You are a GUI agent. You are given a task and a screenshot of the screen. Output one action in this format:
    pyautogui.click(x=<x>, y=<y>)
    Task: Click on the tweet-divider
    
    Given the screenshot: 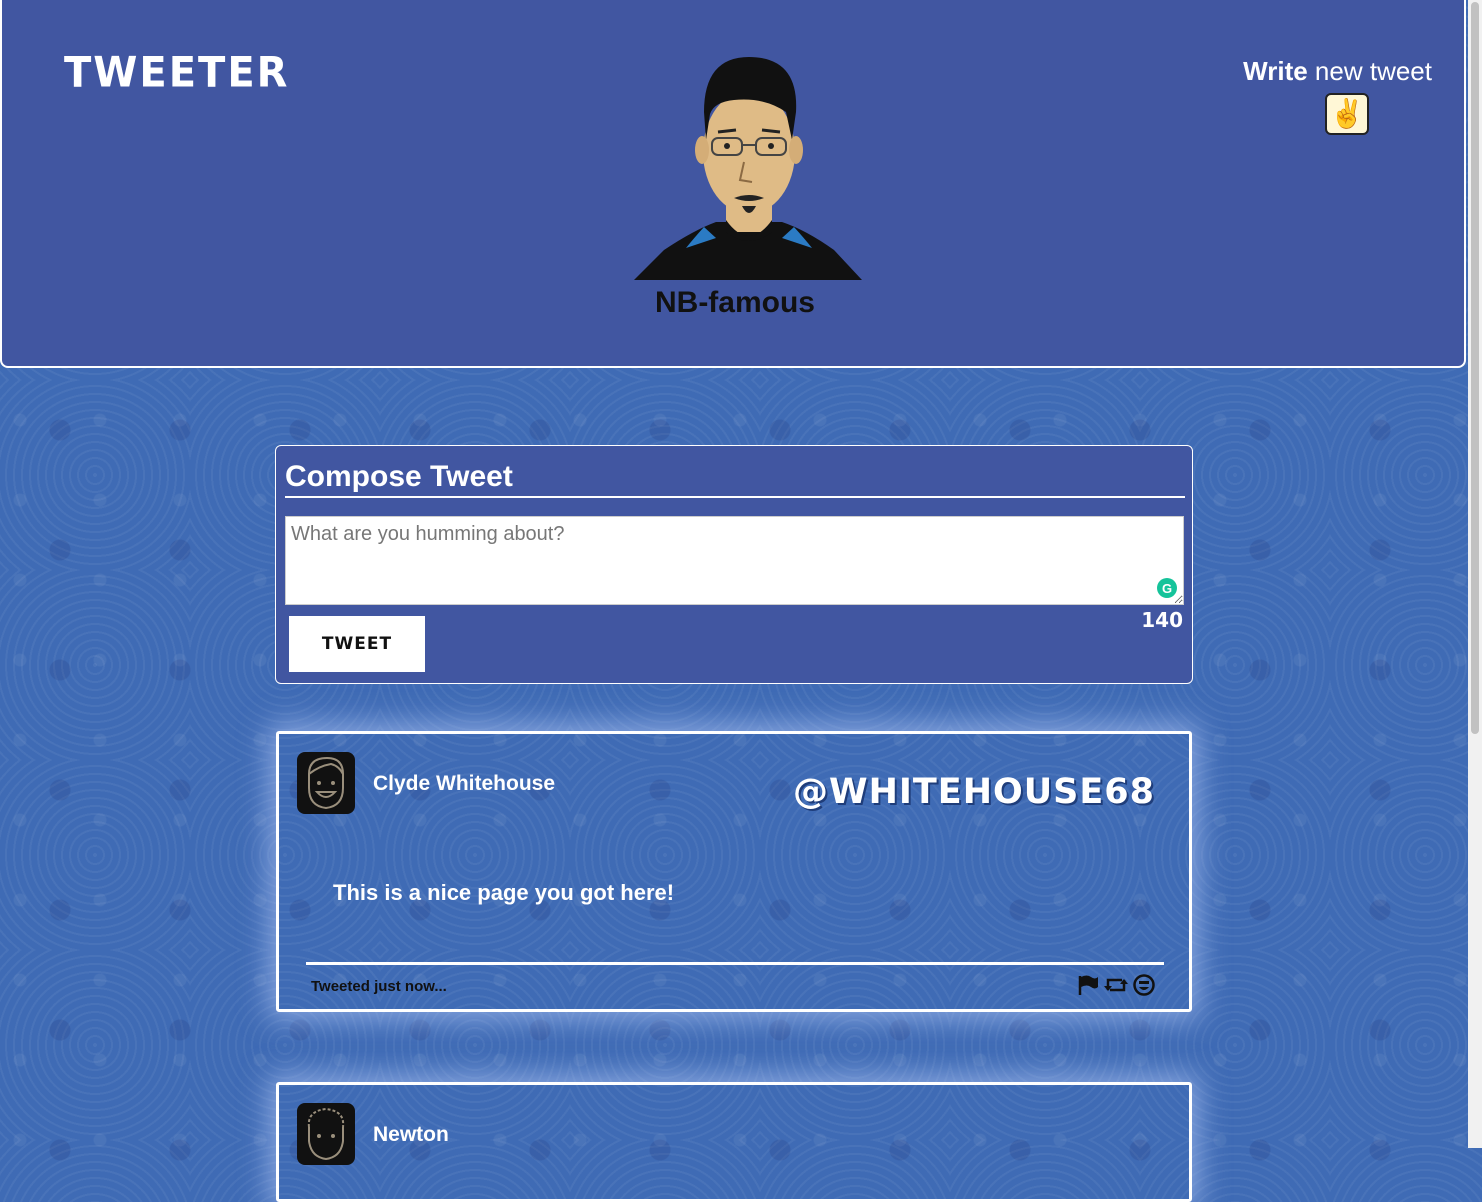 What is the action you would take?
    pyautogui.click(x=735, y=963)
    